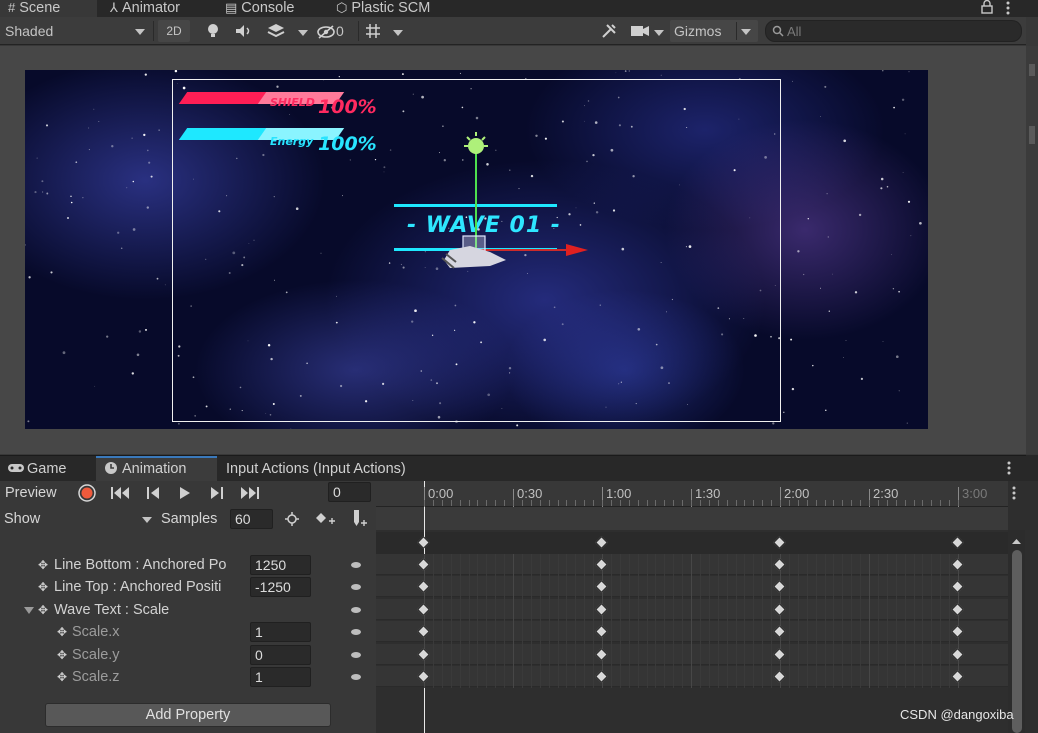 Image resolution: width=1038 pixels, height=733 pixels. What do you see at coordinates (280, 655) in the screenshot?
I see `property-value: 0` at bounding box center [280, 655].